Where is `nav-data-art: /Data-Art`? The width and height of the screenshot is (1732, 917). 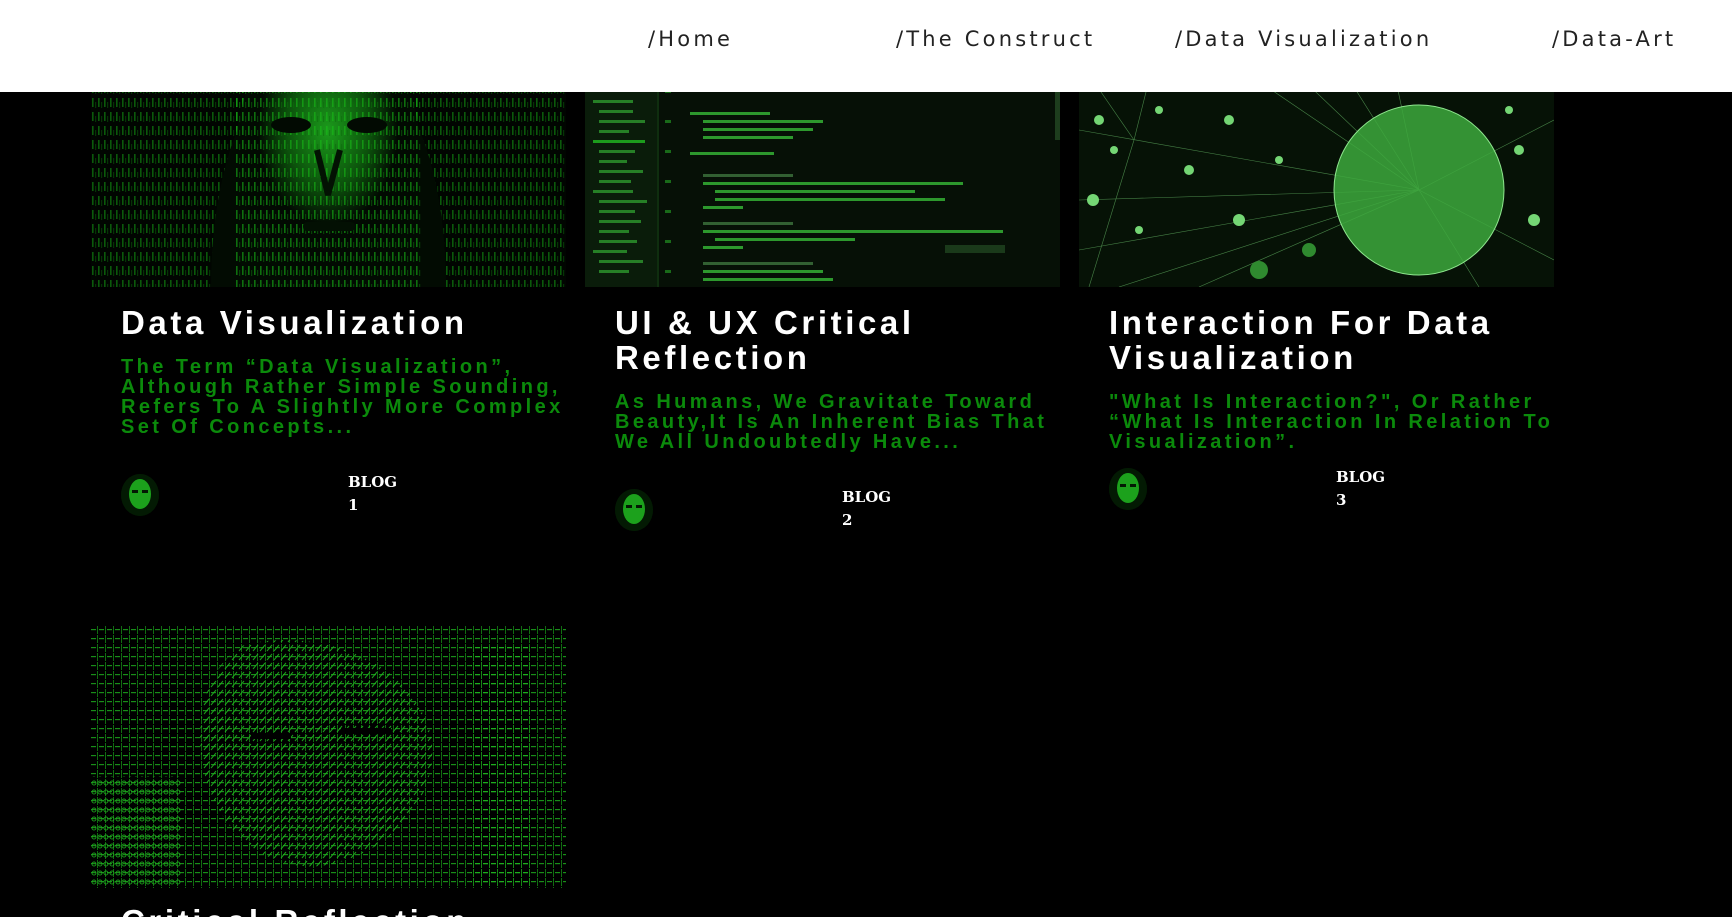
nav-data-art: /Data-Art is located at coordinates (1614, 39).